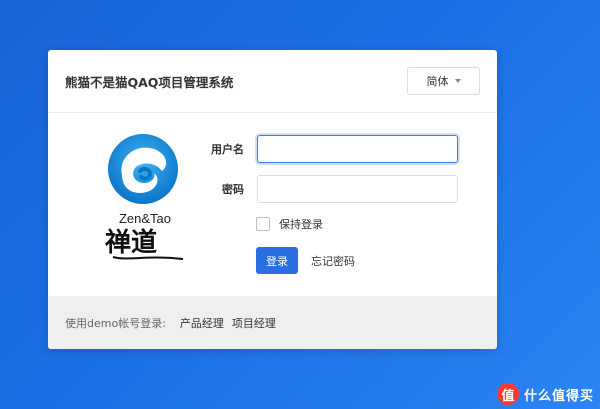  What do you see at coordinates (145, 218) in the screenshot?
I see `logo-brand-text: Zen&Tao` at bounding box center [145, 218].